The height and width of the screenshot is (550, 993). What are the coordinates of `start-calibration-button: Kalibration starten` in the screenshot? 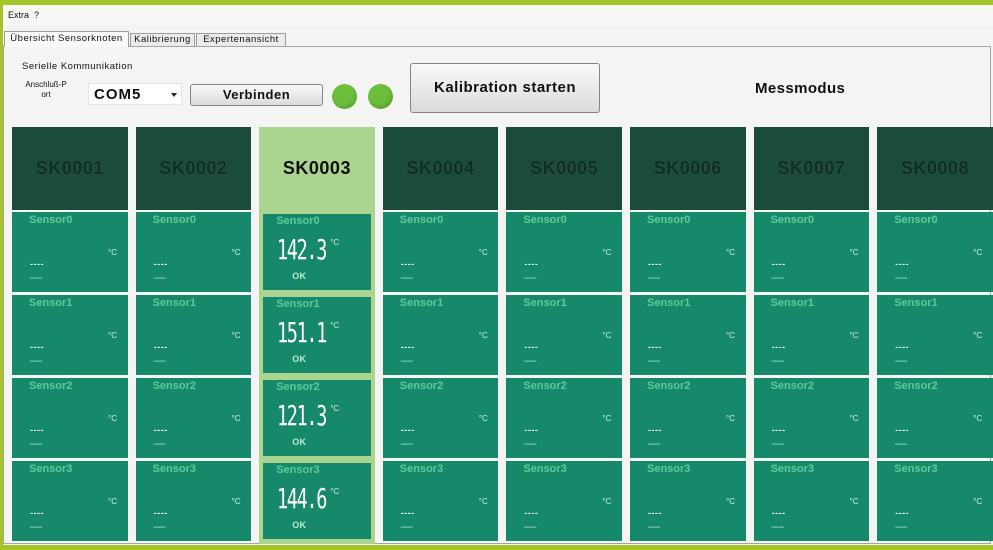 It's located at (505, 88).